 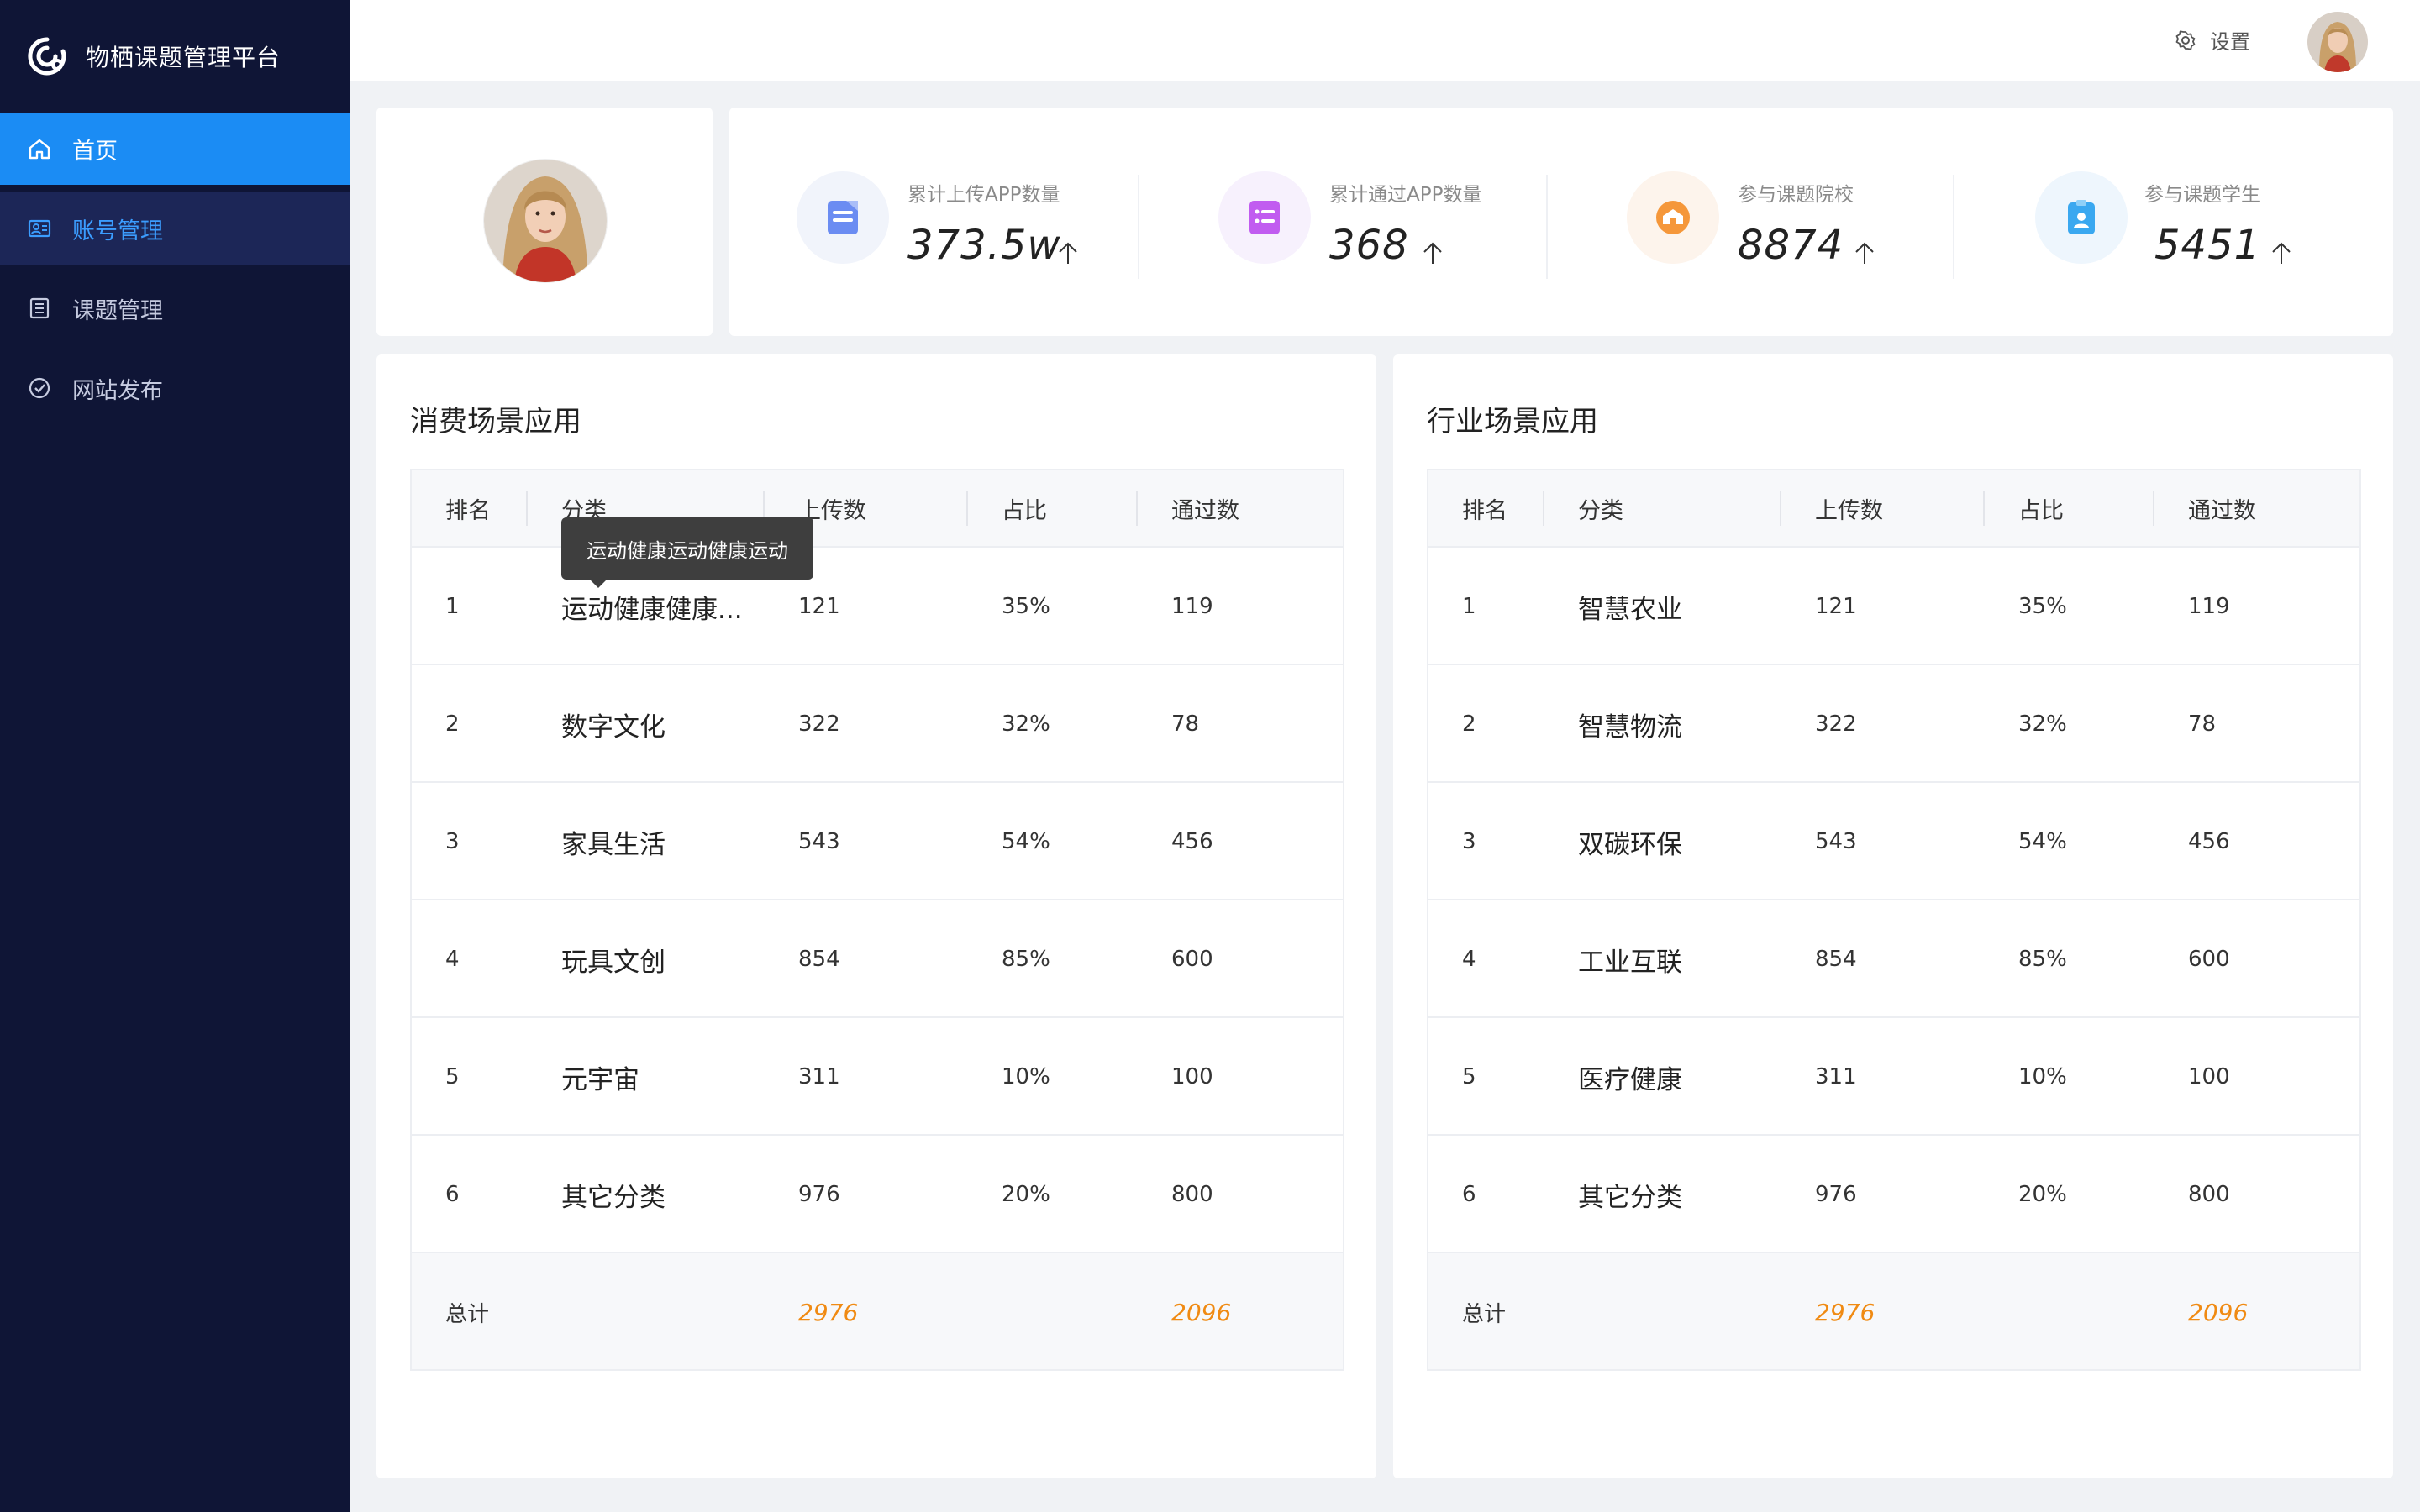 What do you see at coordinates (2082, 217) in the screenshot?
I see `student-badge-icon` at bounding box center [2082, 217].